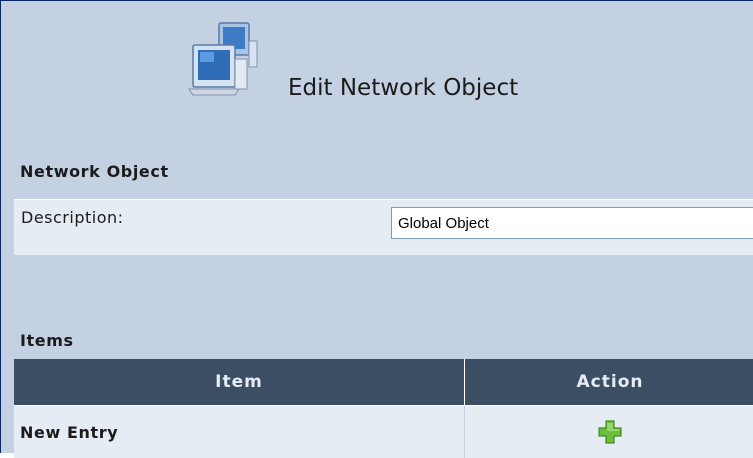 This screenshot has height=458, width=753. Describe the element at coordinates (572, 223) in the screenshot. I see `description-input` at that location.